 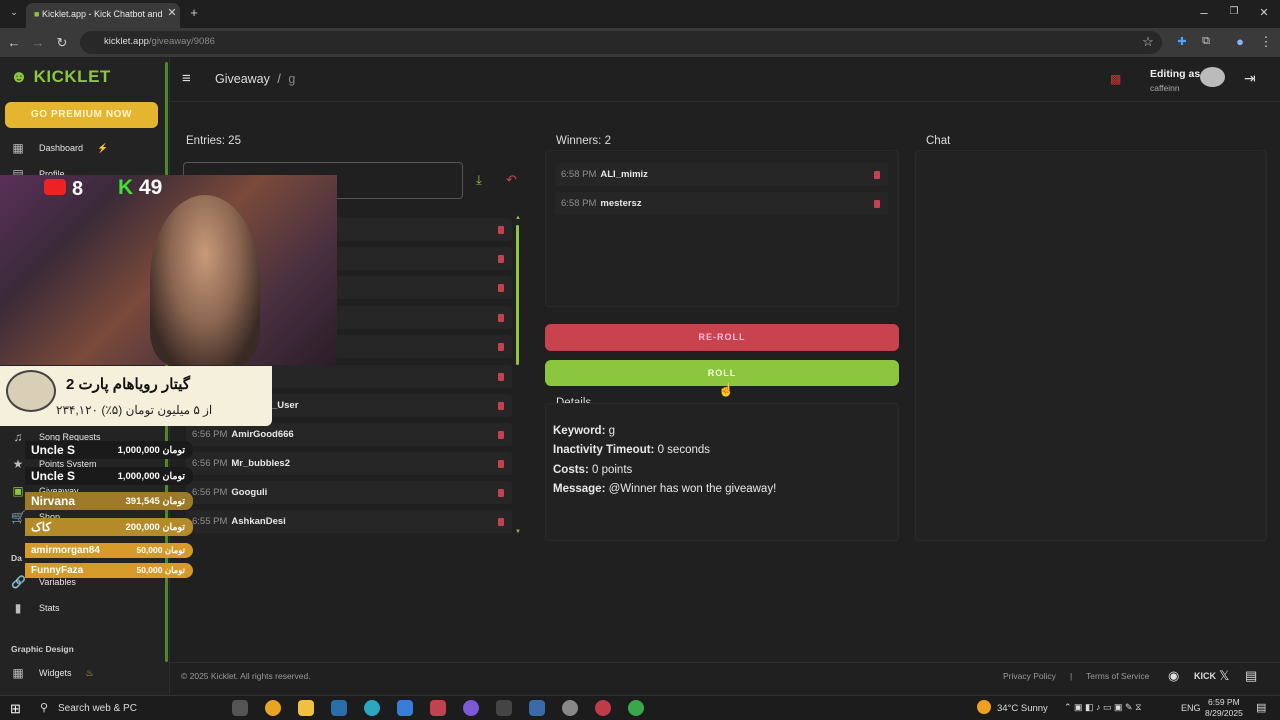 I want to click on entry-row: 6:55 PM AshkanDesi, so click(x=349, y=521).